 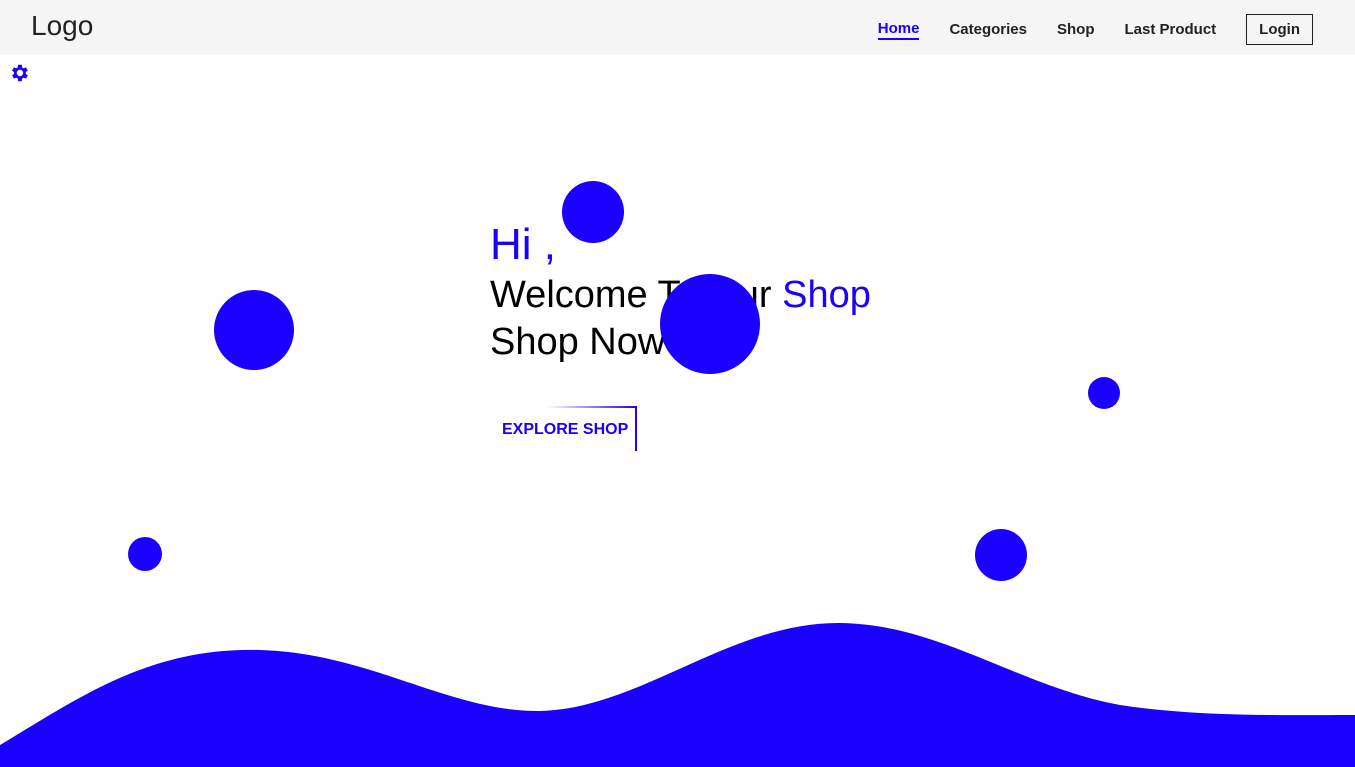 I want to click on login-button: Login, so click(x=1279, y=29).